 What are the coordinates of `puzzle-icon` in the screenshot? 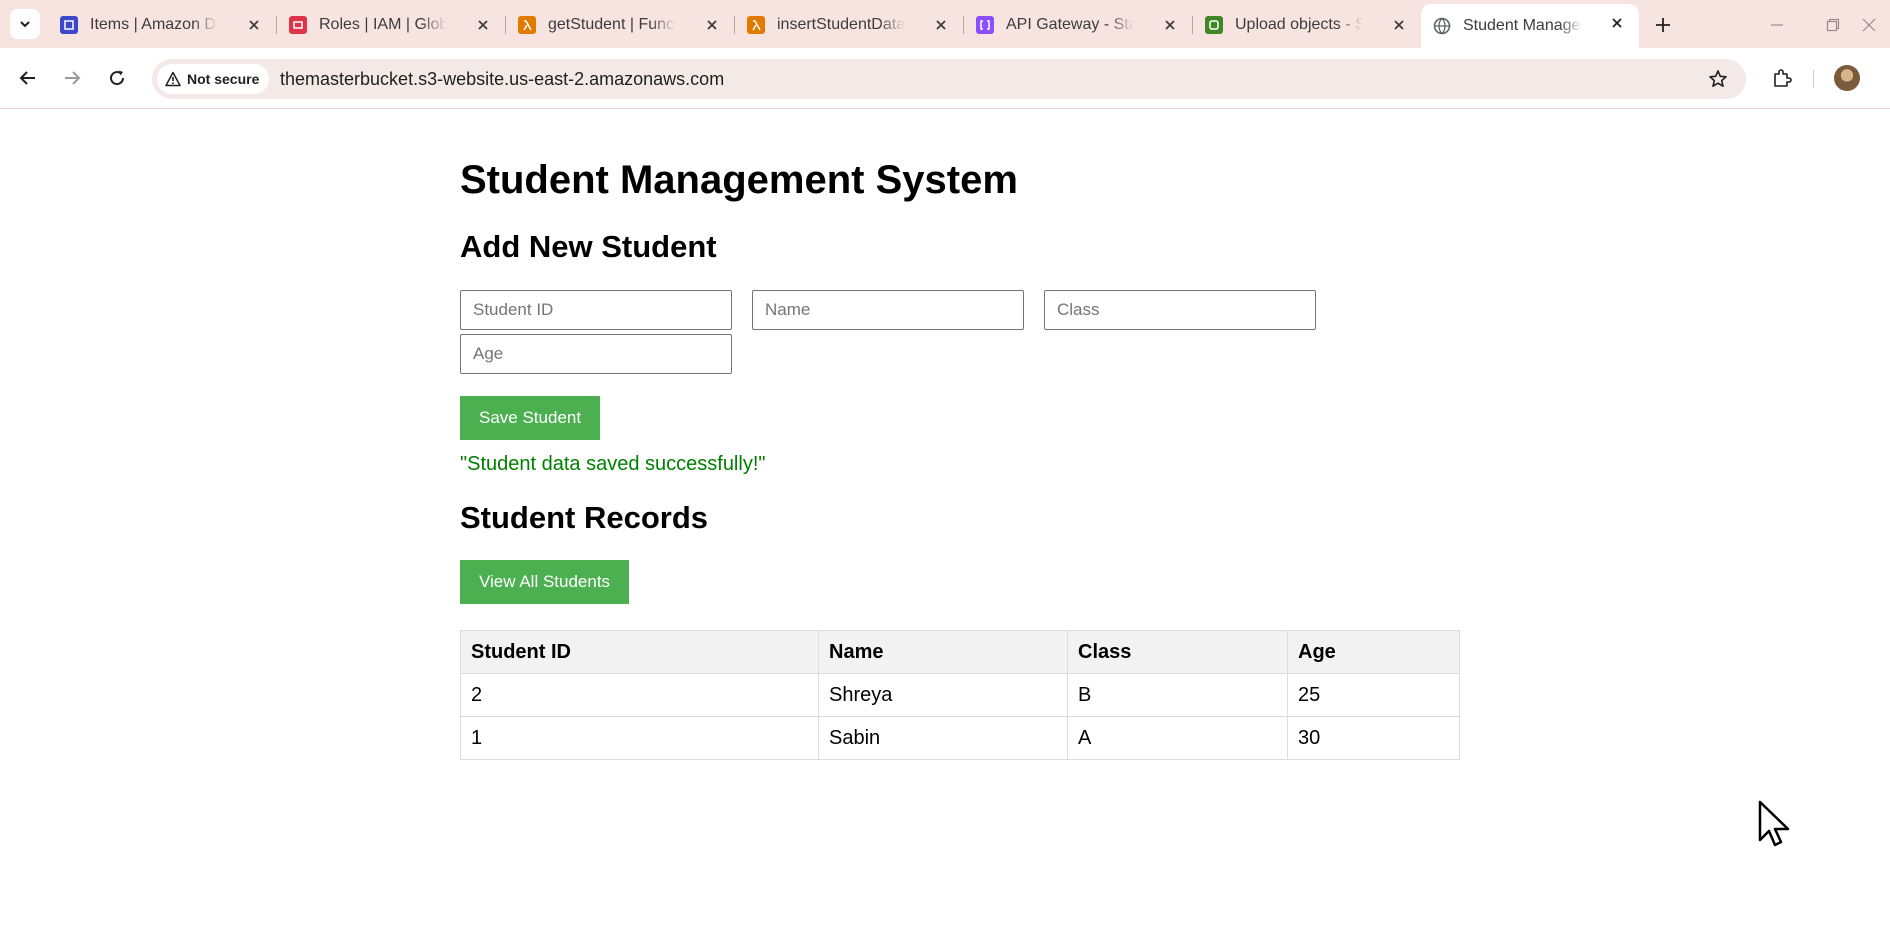 It's located at (1783, 78).